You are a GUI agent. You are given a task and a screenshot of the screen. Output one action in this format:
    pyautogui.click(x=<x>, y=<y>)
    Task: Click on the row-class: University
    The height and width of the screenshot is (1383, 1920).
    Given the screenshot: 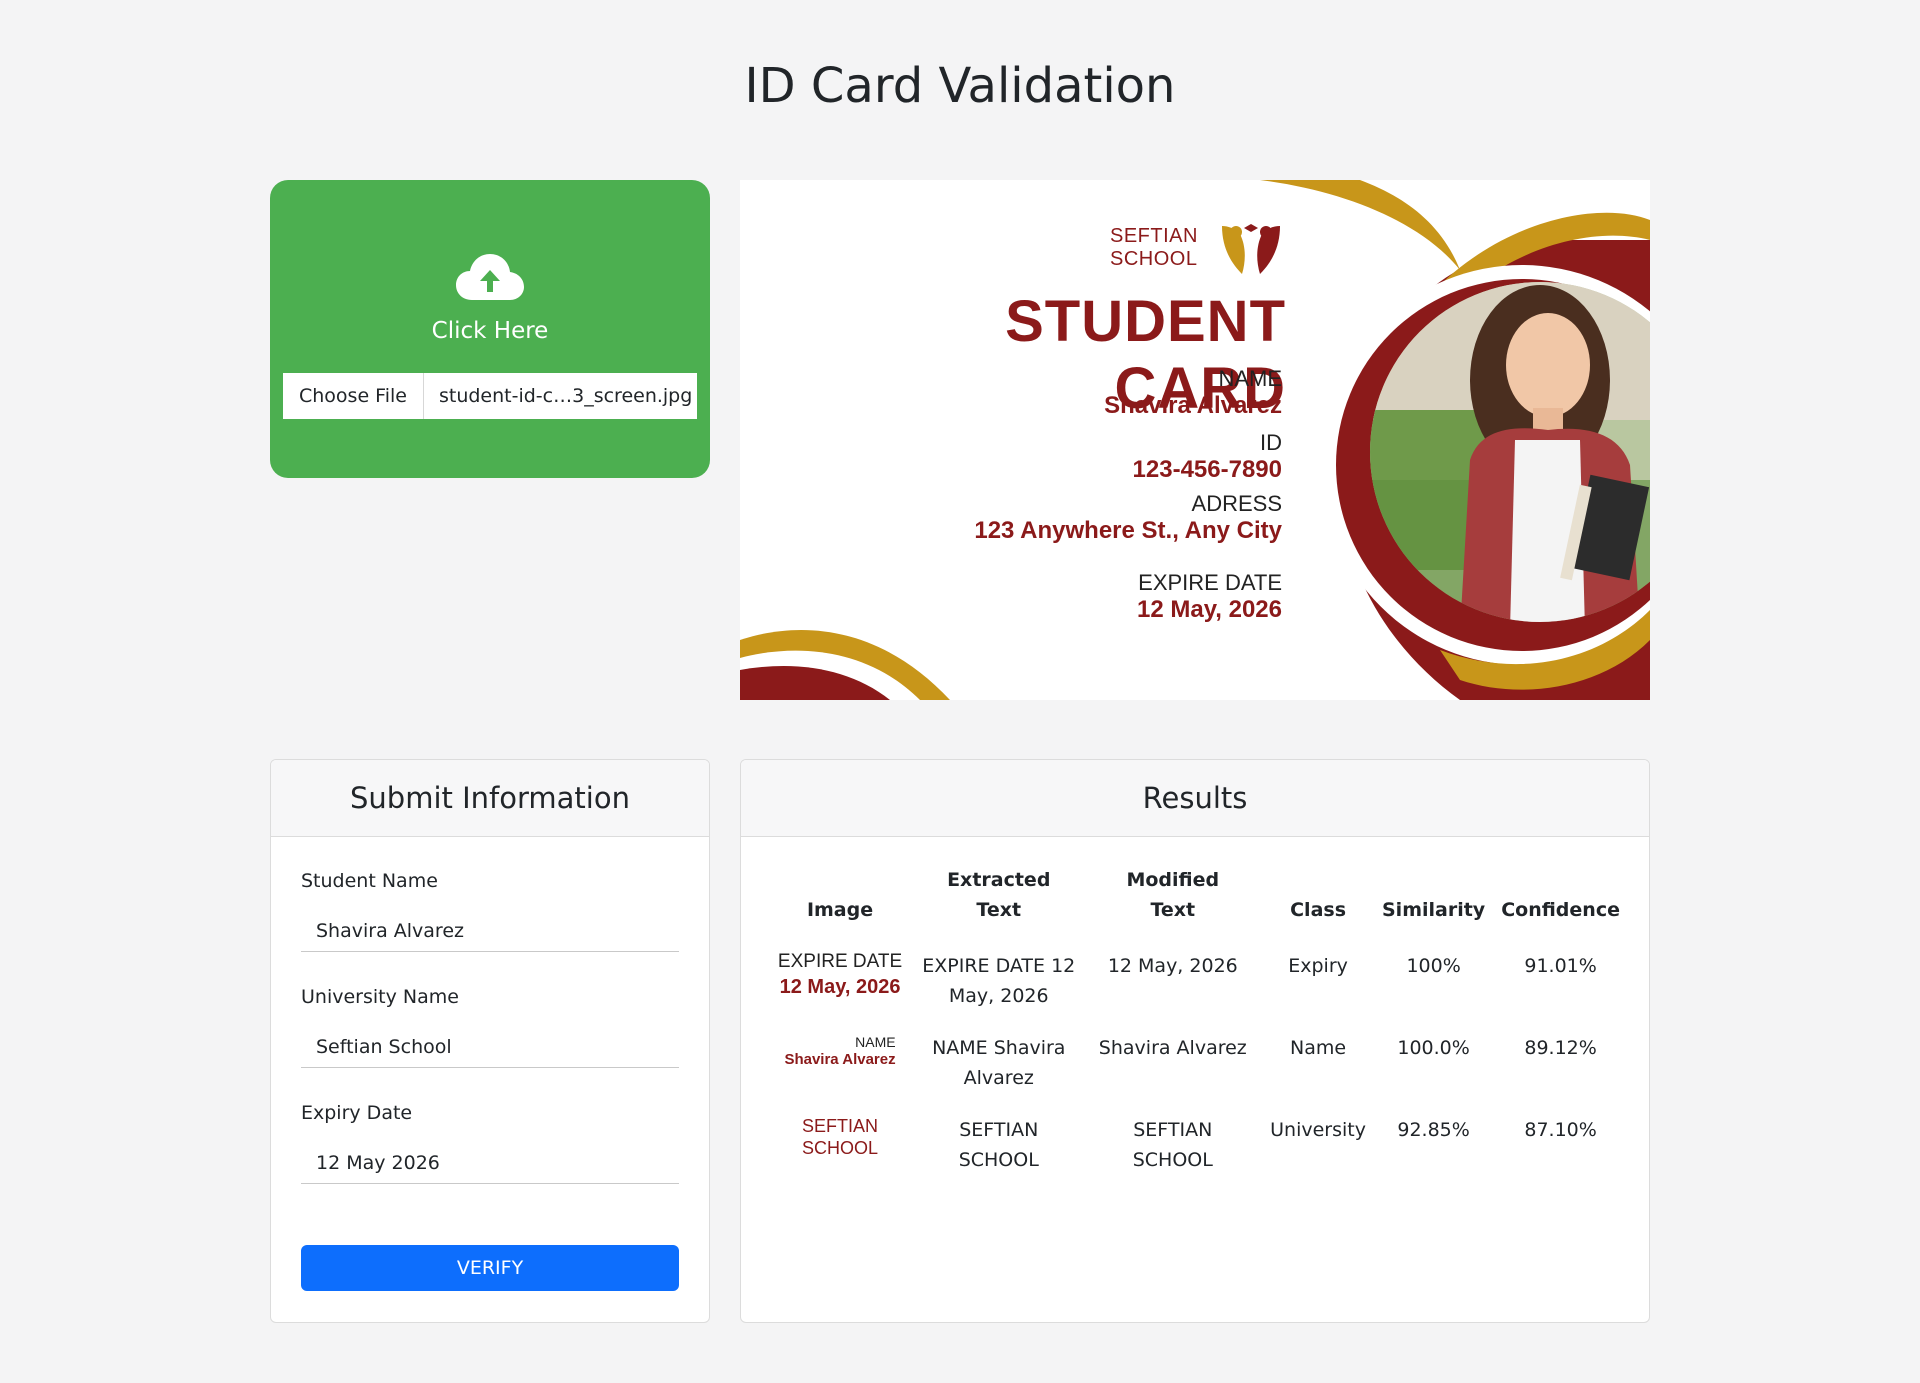 What is the action you would take?
    pyautogui.click(x=1318, y=1130)
    